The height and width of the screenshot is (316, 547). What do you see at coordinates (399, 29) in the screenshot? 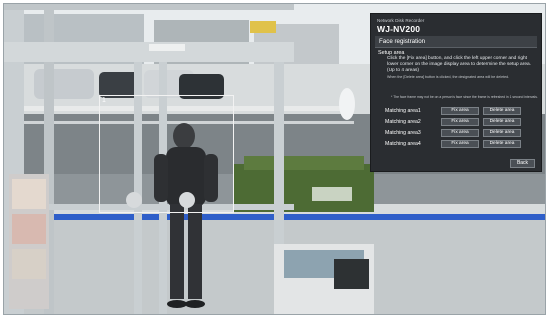
I see `device-model: WJ-NV200` at bounding box center [399, 29].